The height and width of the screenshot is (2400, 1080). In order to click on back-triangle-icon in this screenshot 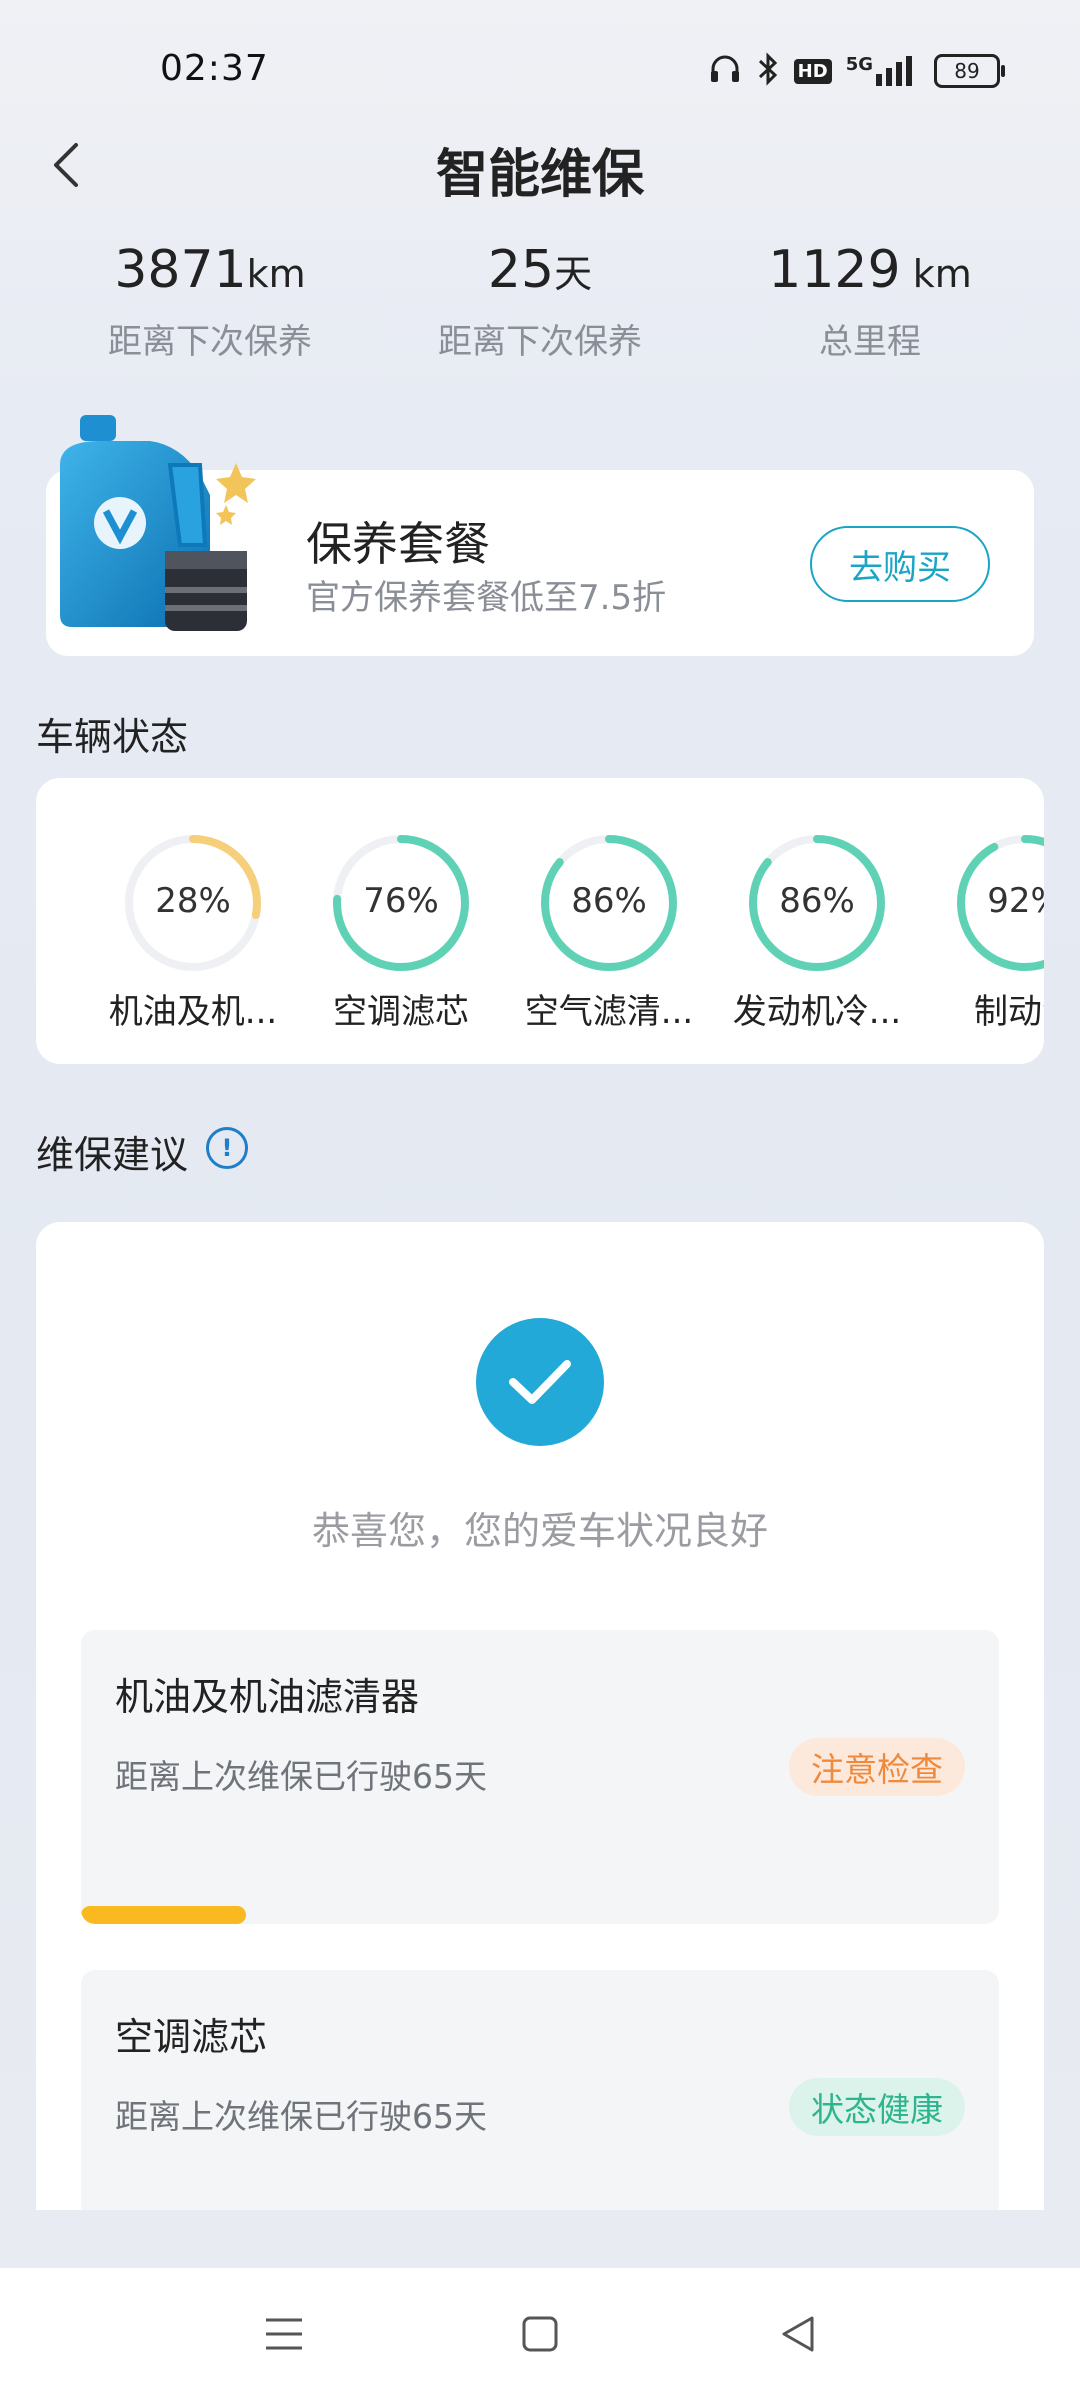, I will do `click(798, 2334)`.